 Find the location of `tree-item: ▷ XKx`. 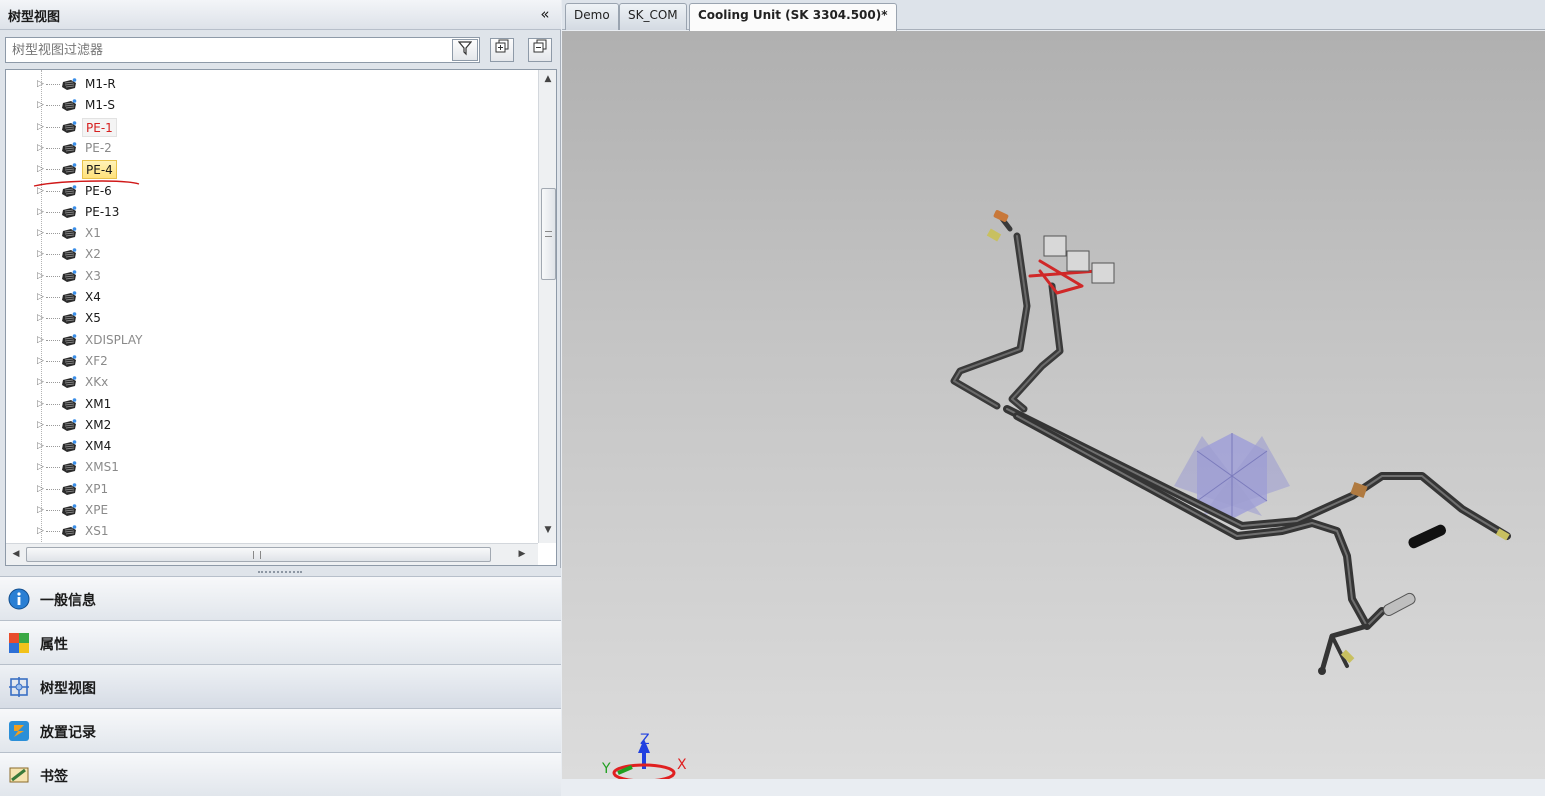

tree-item: ▷ XKx is located at coordinates (270, 382).